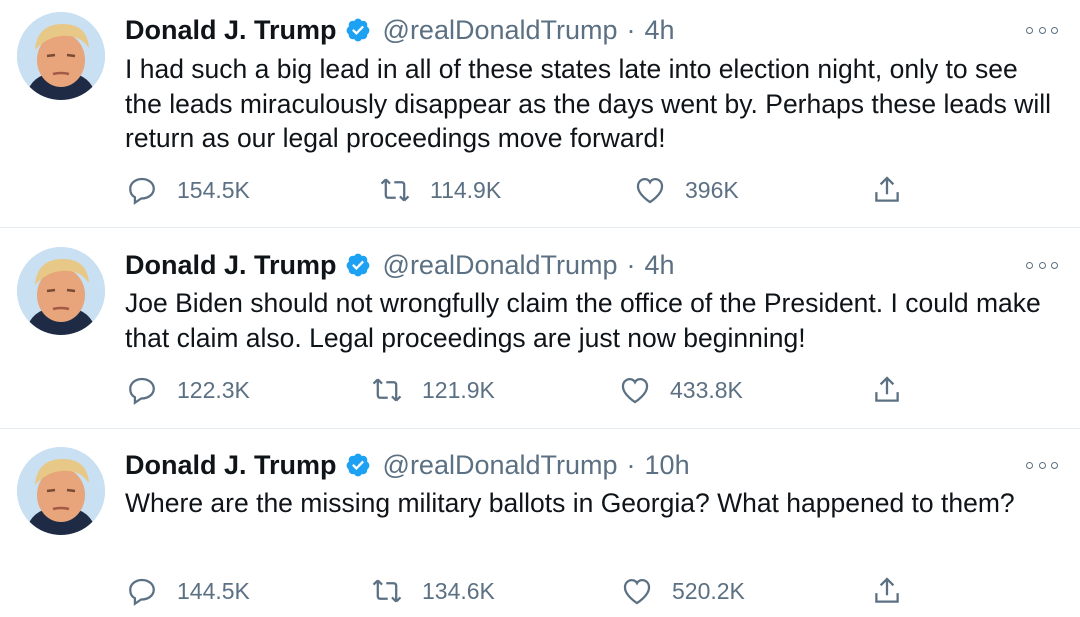 This screenshot has width=1080, height=617. Describe the element at coordinates (540, 190) in the screenshot. I see `tweet-actions: 154.5K 114.9K 396K` at that location.